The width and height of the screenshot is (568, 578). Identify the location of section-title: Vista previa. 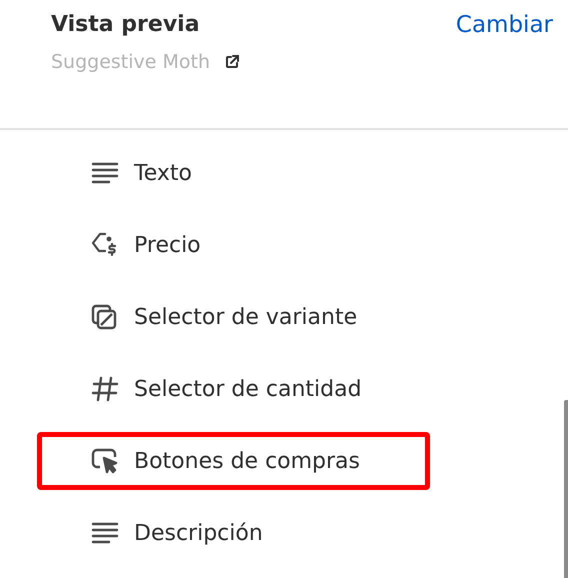
(126, 24).